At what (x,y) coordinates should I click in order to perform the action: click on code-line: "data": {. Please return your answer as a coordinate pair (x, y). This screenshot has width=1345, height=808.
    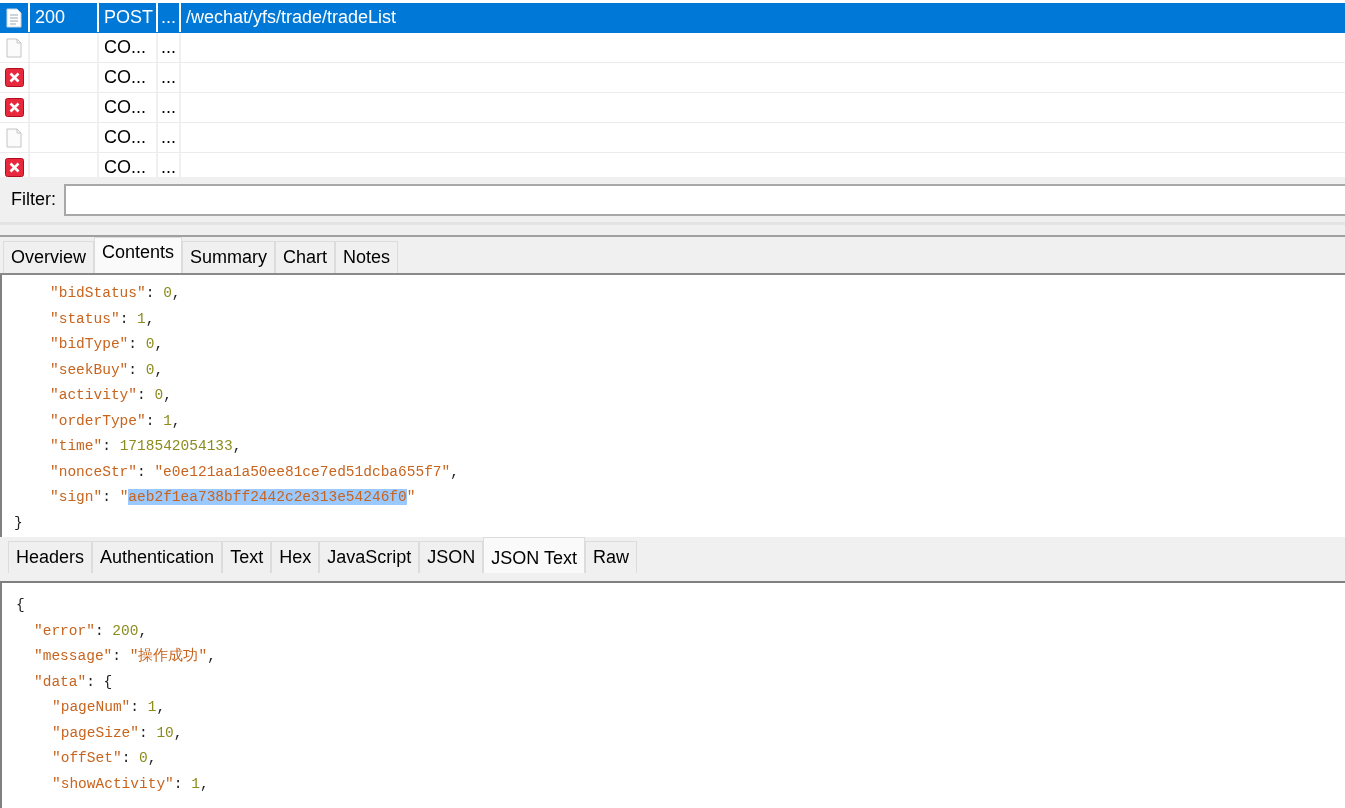
    Looking at the image, I should click on (73, 682).